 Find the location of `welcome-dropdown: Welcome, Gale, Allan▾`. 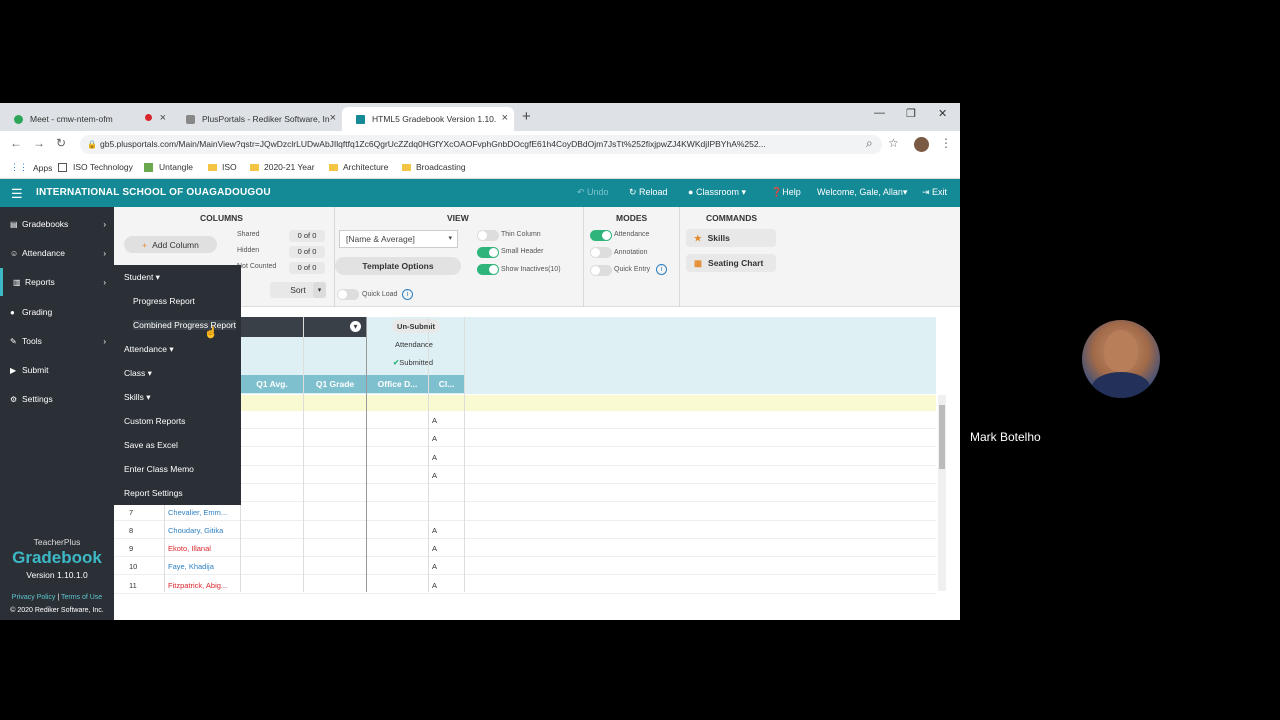

welcome-dropdown: Welcome, Gale, Allan▾ is located at coordinates (862, 192).